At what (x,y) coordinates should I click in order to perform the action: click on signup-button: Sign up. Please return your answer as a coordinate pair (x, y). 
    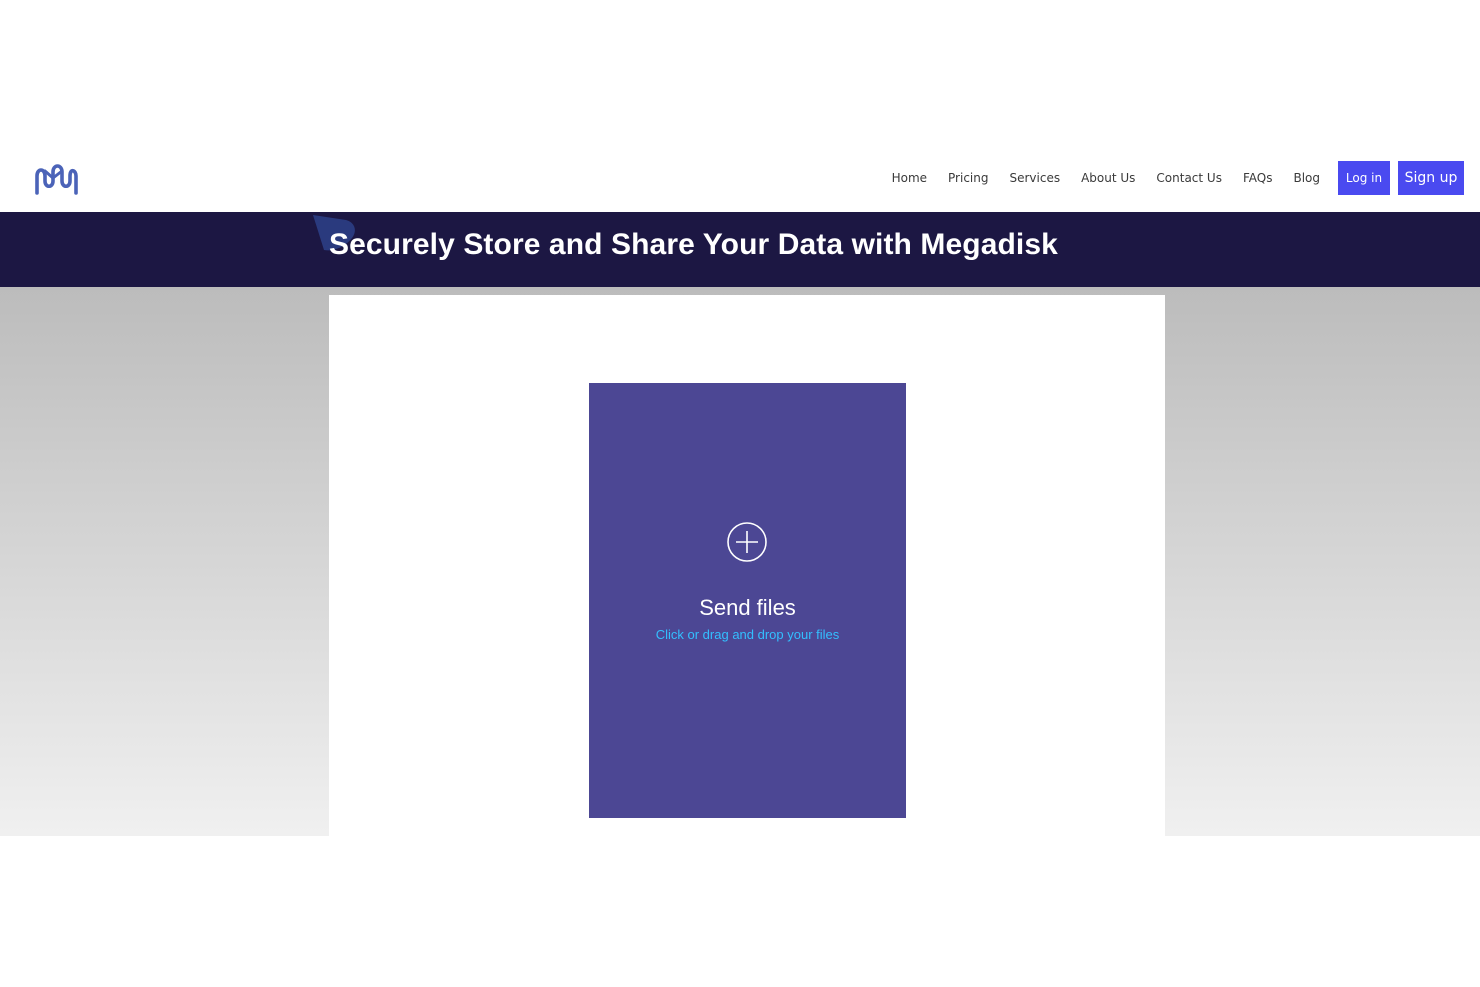
    Looking at the image, I should click on (1431, 178).